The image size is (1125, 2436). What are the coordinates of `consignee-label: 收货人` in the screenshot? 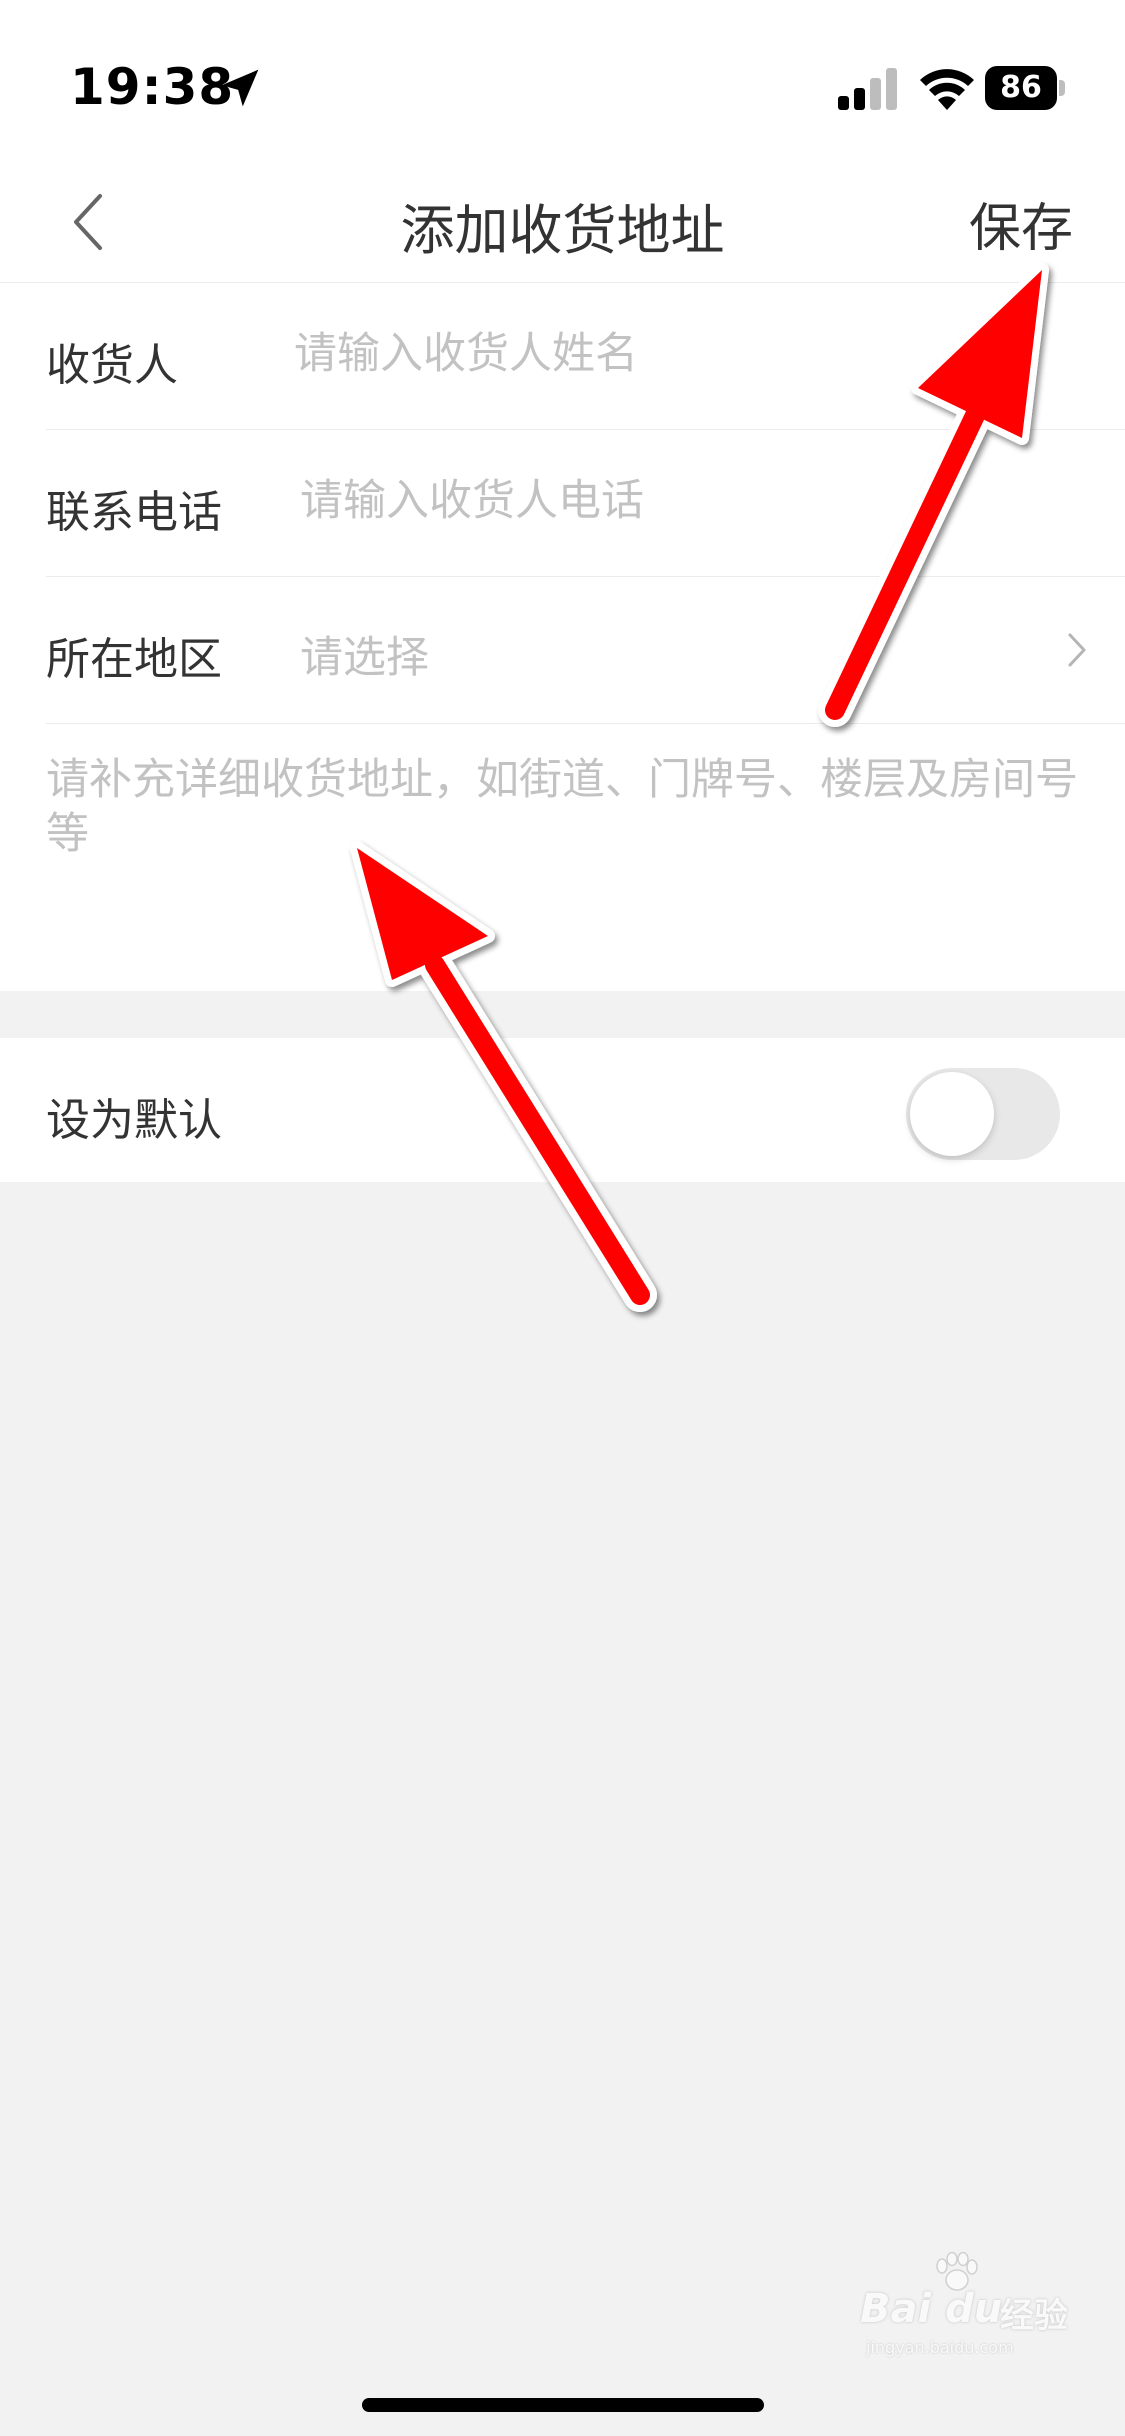 It's located at (112, 365).